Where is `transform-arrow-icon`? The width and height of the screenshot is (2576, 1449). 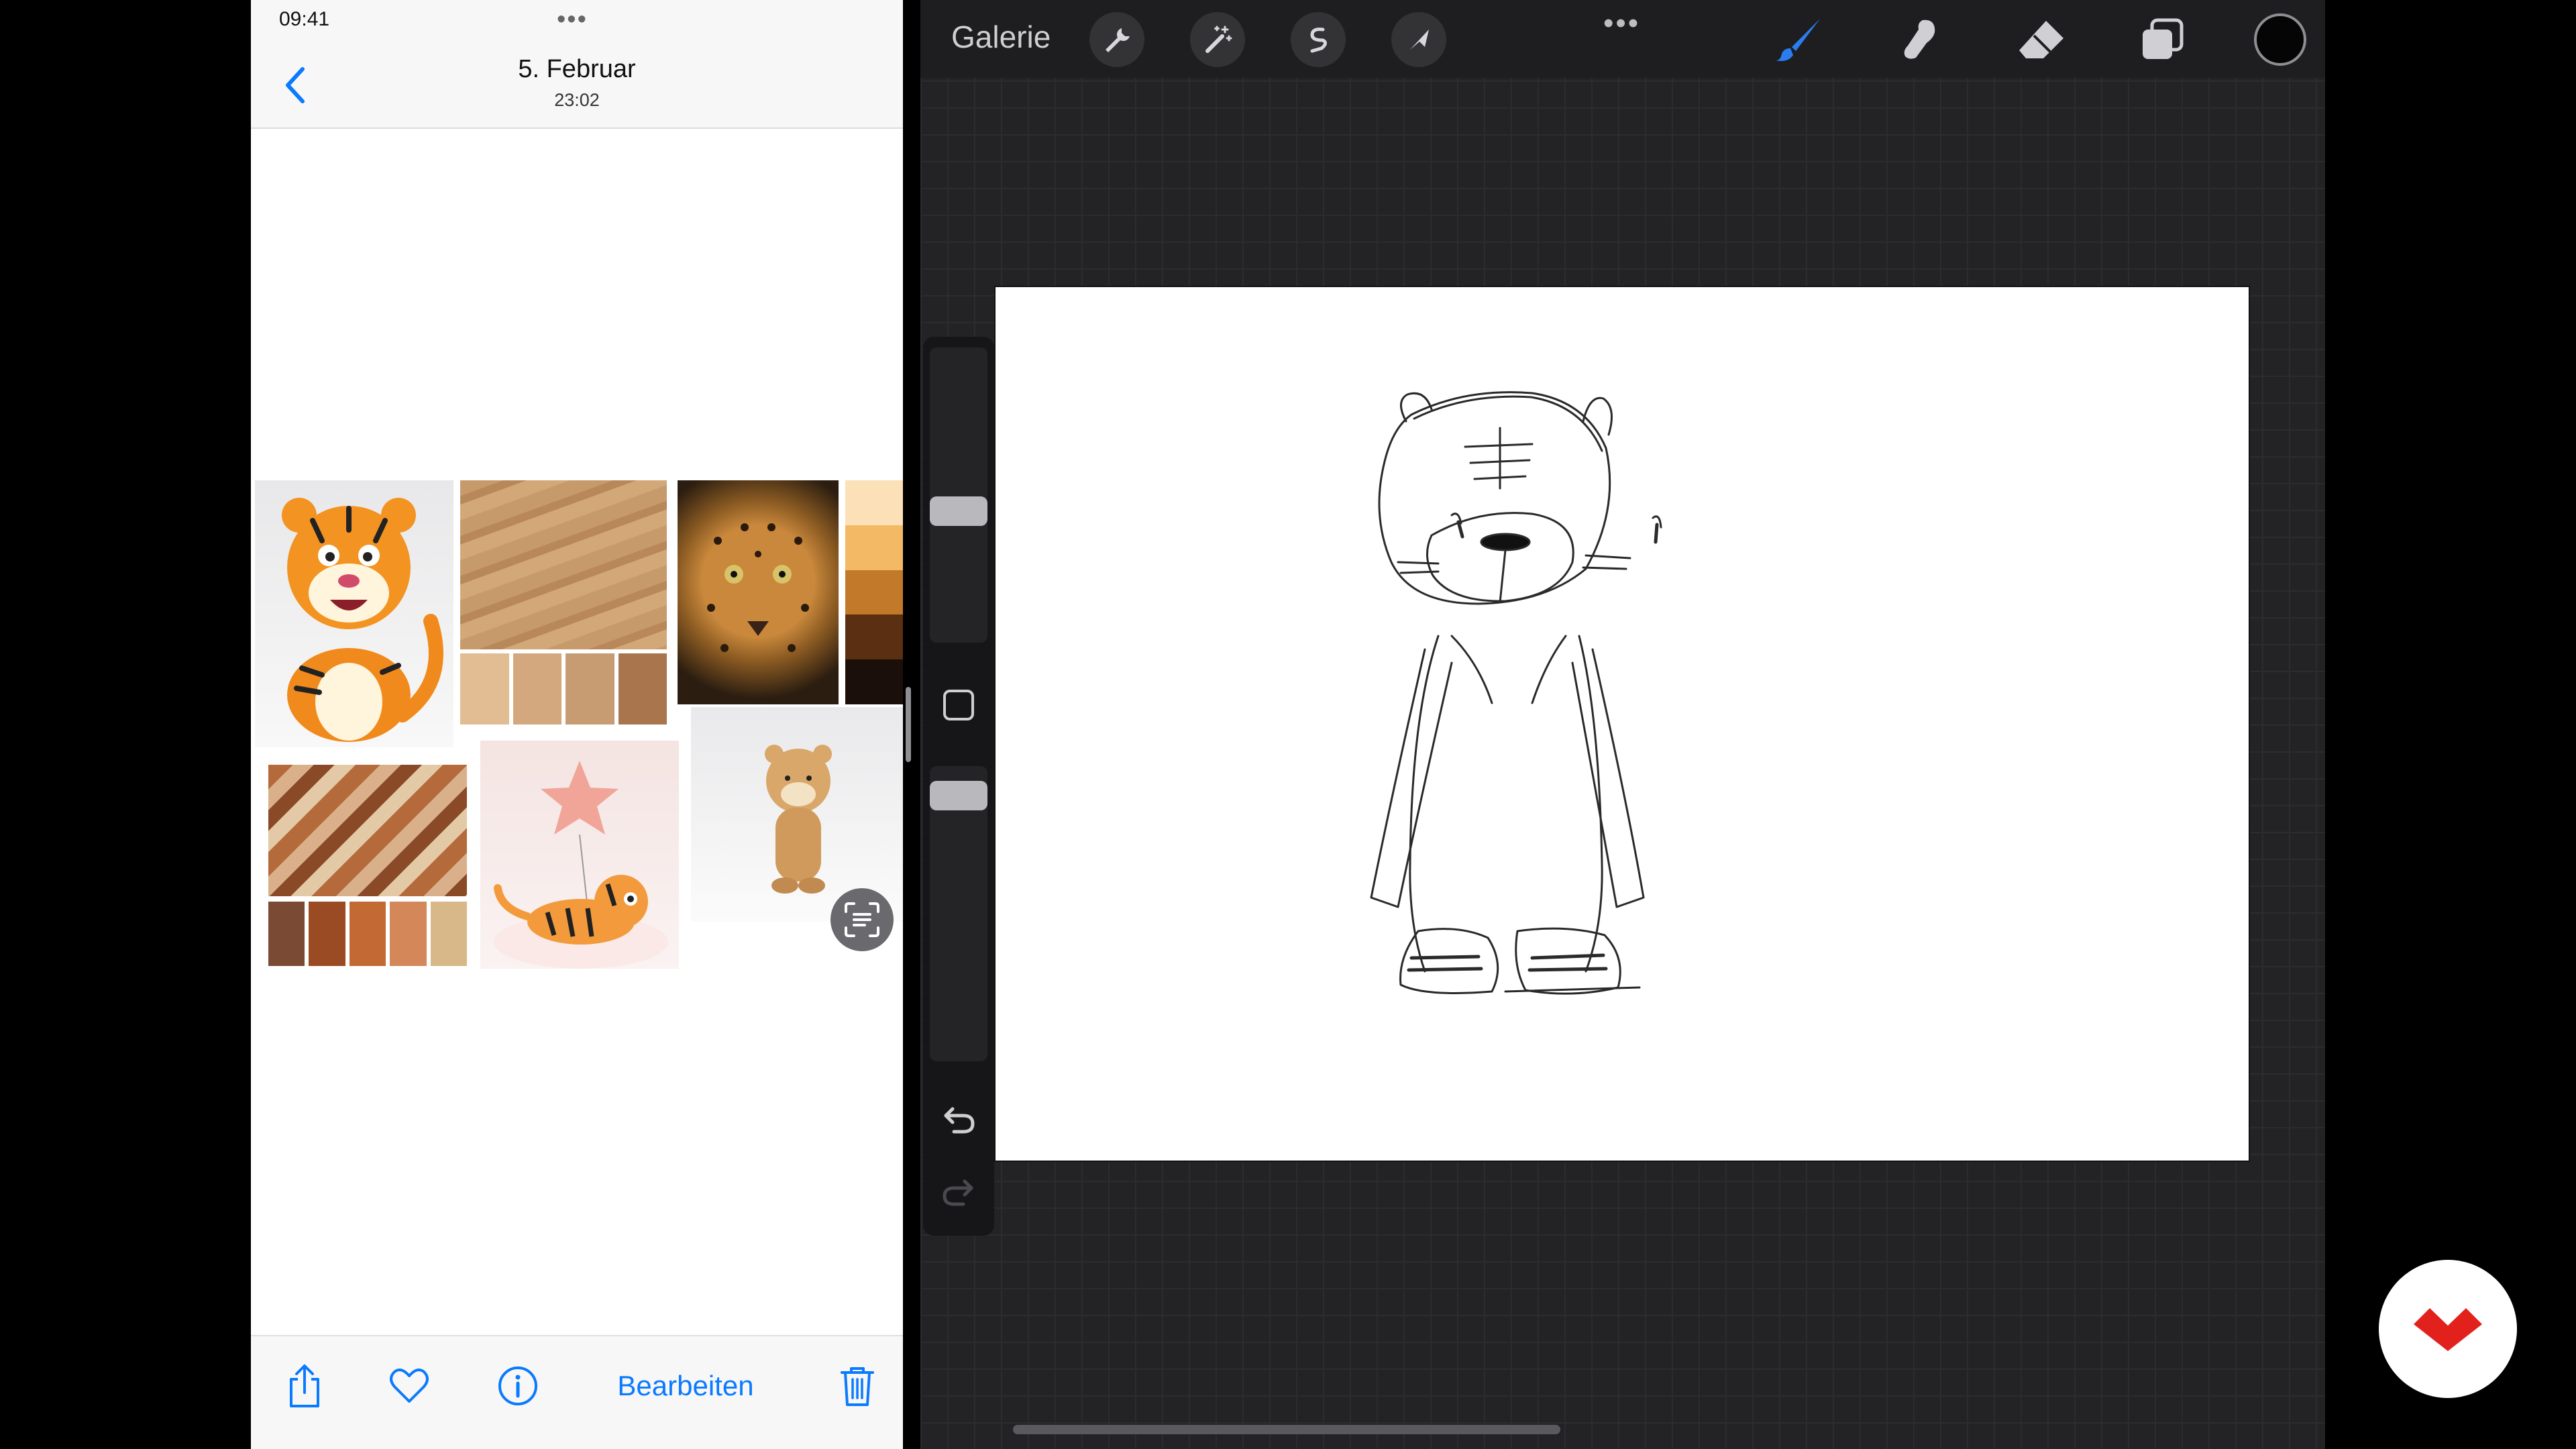 transform-arrow-icon is located at coordinates (1419, 40).